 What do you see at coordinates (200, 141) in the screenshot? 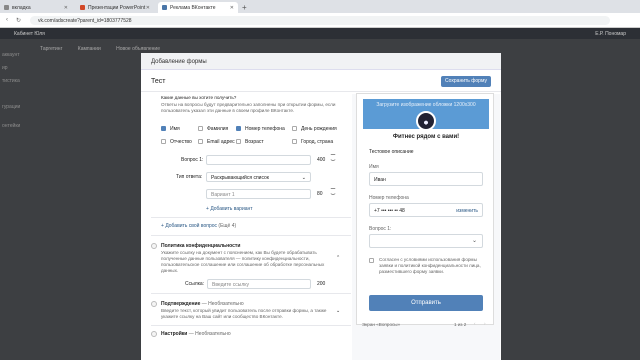
I see `checkbox-email` at bounding box center [200, 141].